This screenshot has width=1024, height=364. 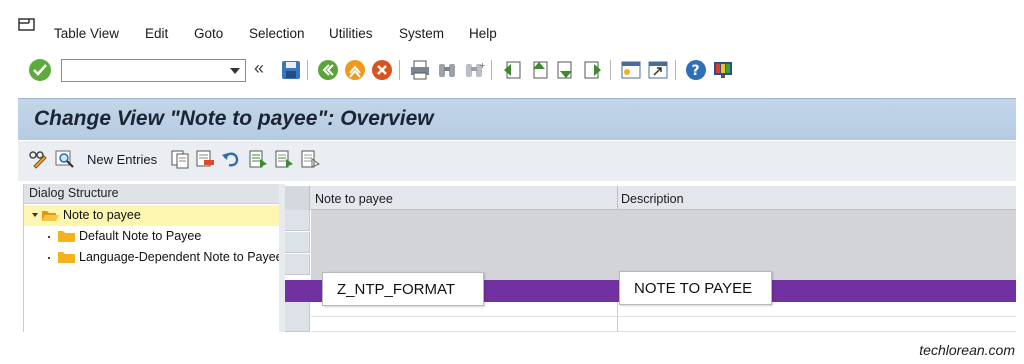 I want to click on title-bar: Change View "Note to payee": Overview, so click(x=517, y=119).